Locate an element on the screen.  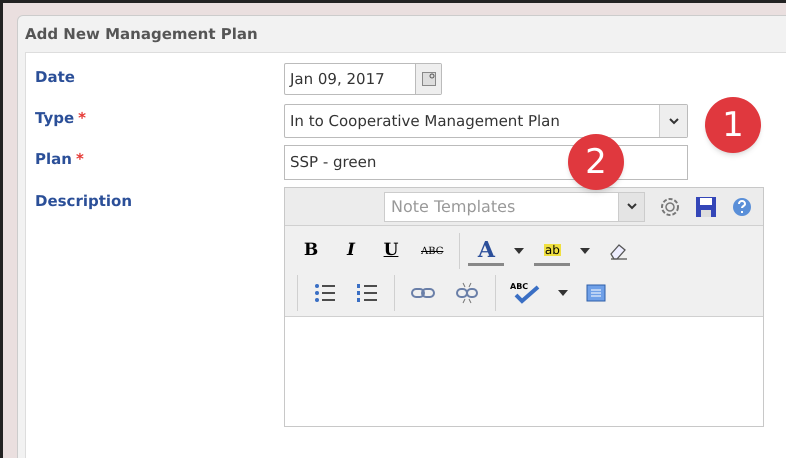
dialog-title: Add New Management Plan is located at coordinates (141, 34).